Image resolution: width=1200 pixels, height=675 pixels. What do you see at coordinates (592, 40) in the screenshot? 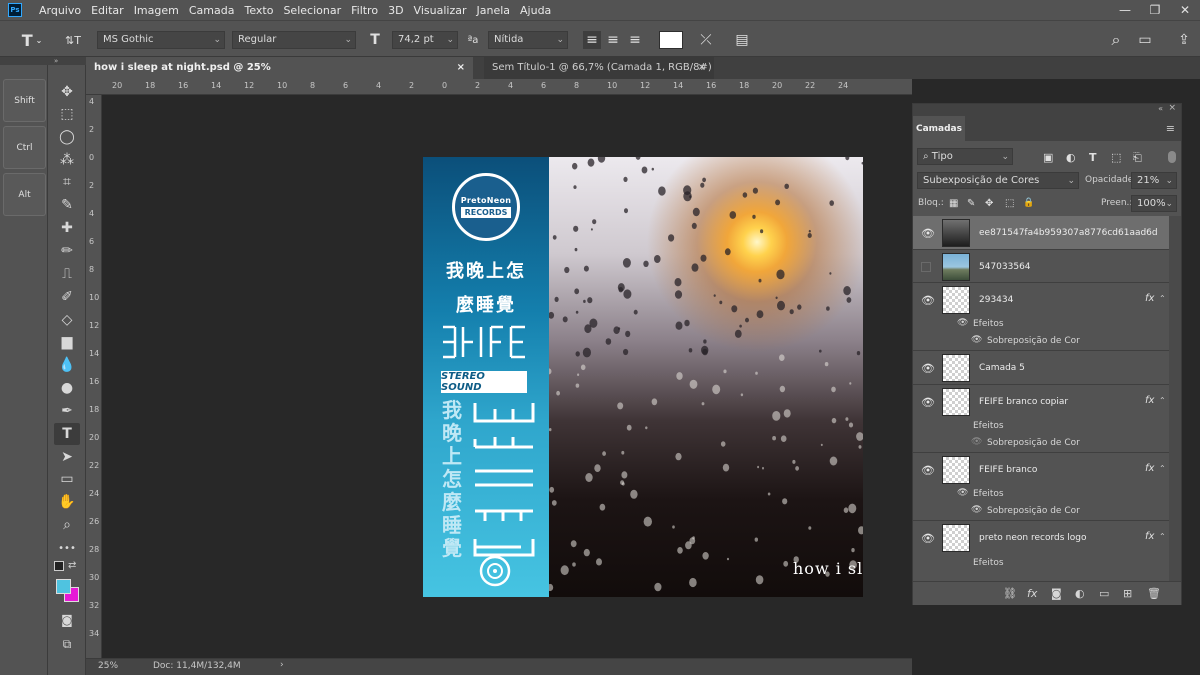
I see `align-left-button: ≡` at bounding box center [592, 40].